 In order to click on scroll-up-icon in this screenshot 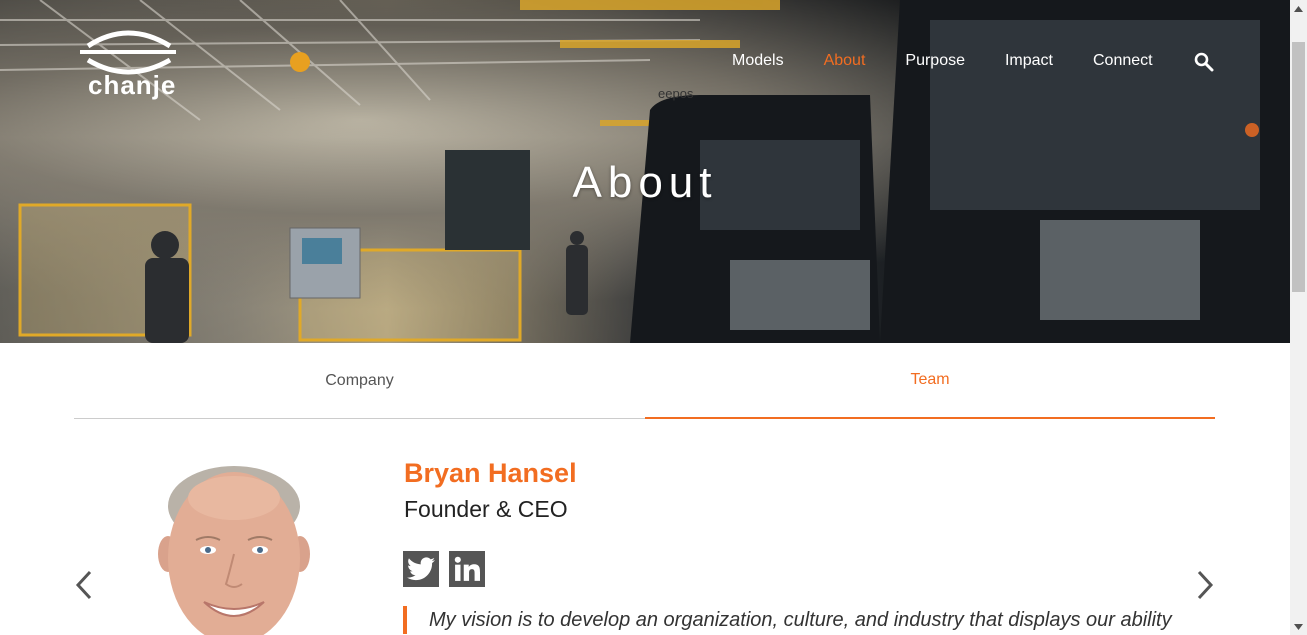, I will do `click(1298, 8)`.